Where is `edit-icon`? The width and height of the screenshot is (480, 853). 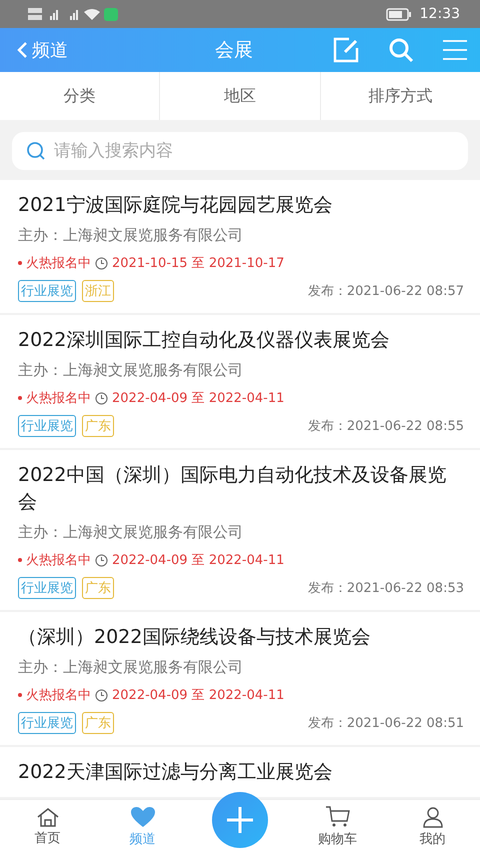
edit-icon is located at coordinates (346, 50).